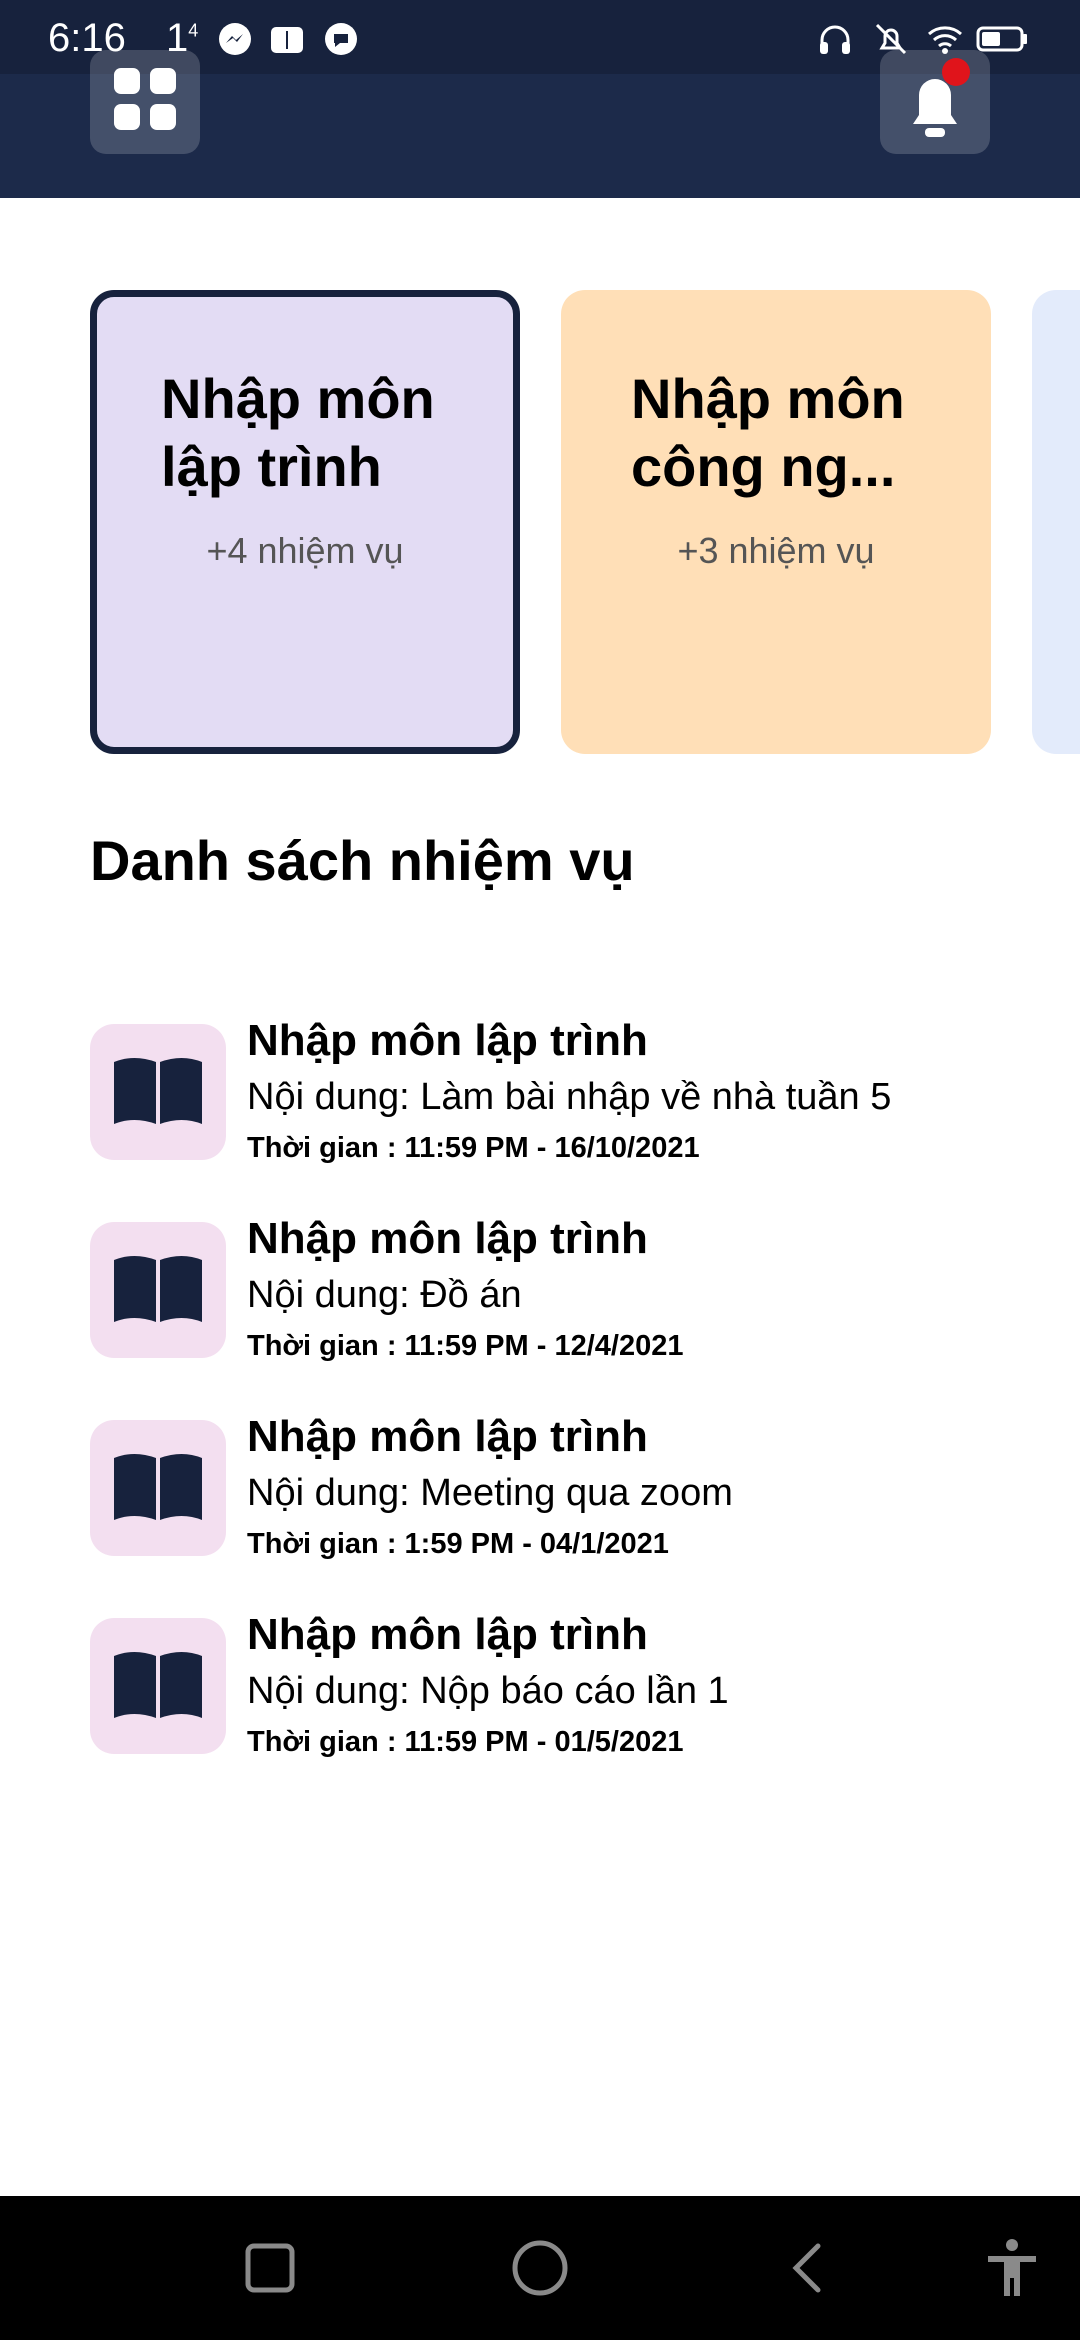  What do you see at coordinates (384, 1295) in the screenshot?
I see `task-content: Nội dung: Đồ án` at bounding box center [384, 1295].